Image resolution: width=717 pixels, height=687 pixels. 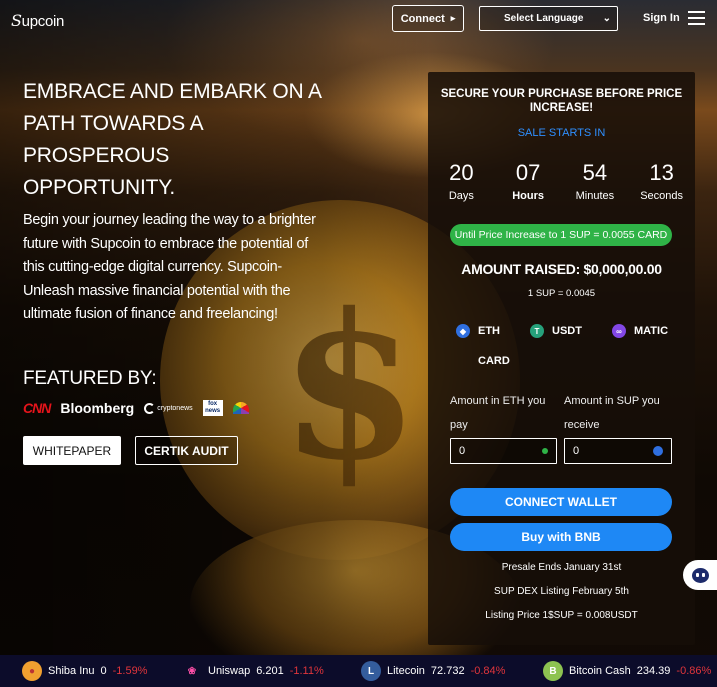 What do you see at coordinates (658, 451) in the screenshot?
I see `sup-token-icon` at bounding box center [658, 451].